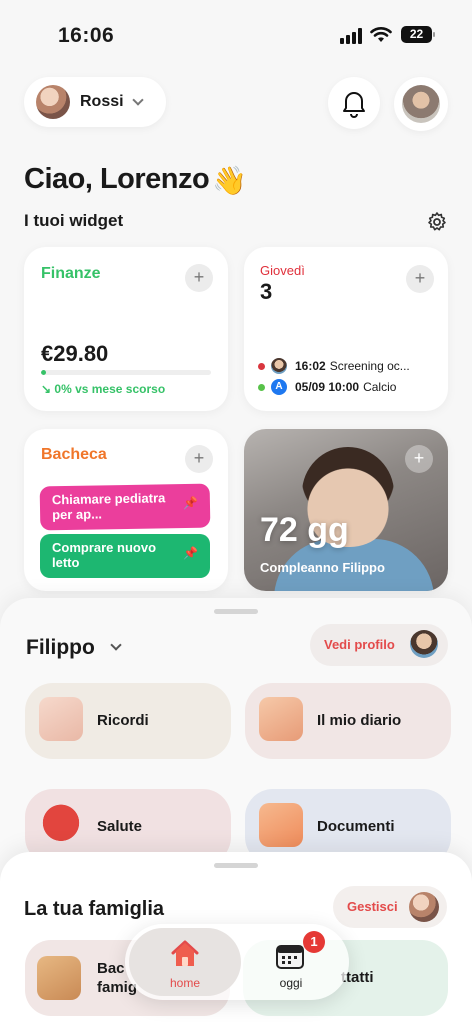 The width and height of the screenshot is (472, 1024). I want to click on family-selector: Rossi, so click(95, 102).